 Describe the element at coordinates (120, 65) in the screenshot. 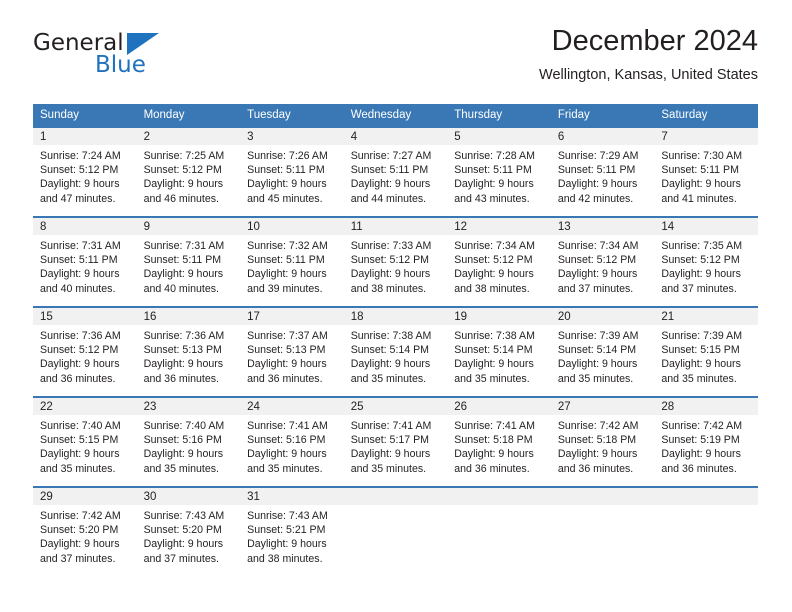

I see `logo-text-blue: Blue` at that location.